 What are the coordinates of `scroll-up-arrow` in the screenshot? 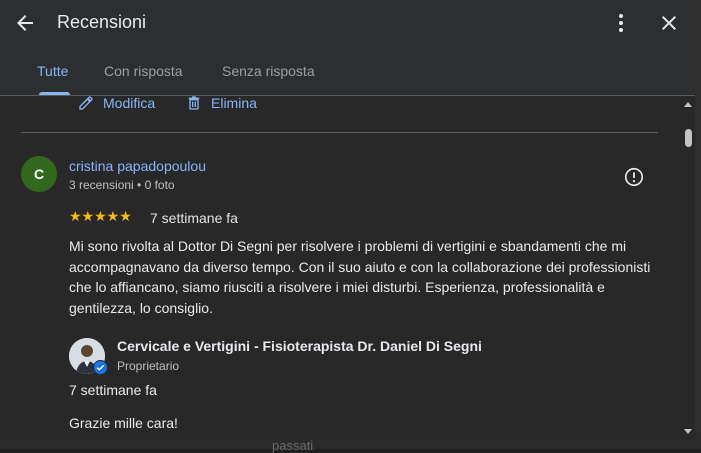 It's located at (688, 104).